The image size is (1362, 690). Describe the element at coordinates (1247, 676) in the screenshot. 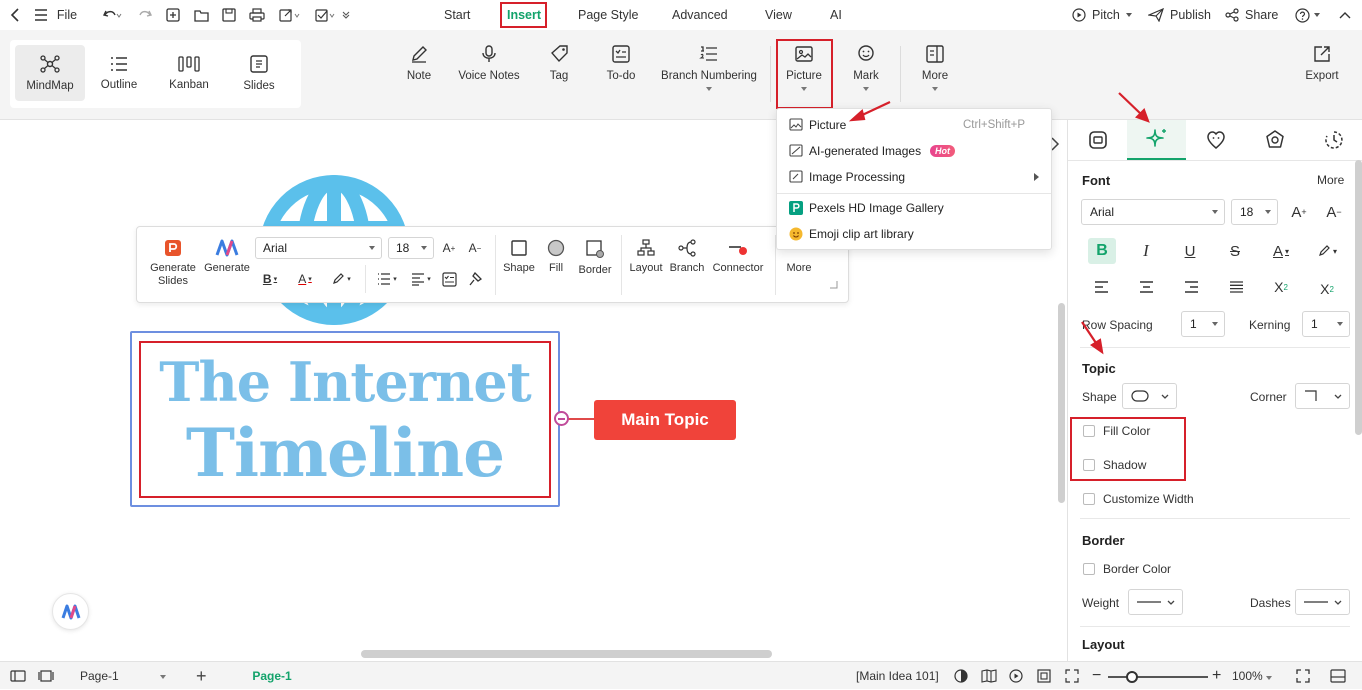

I see `zoom-level: 100%` at that location.